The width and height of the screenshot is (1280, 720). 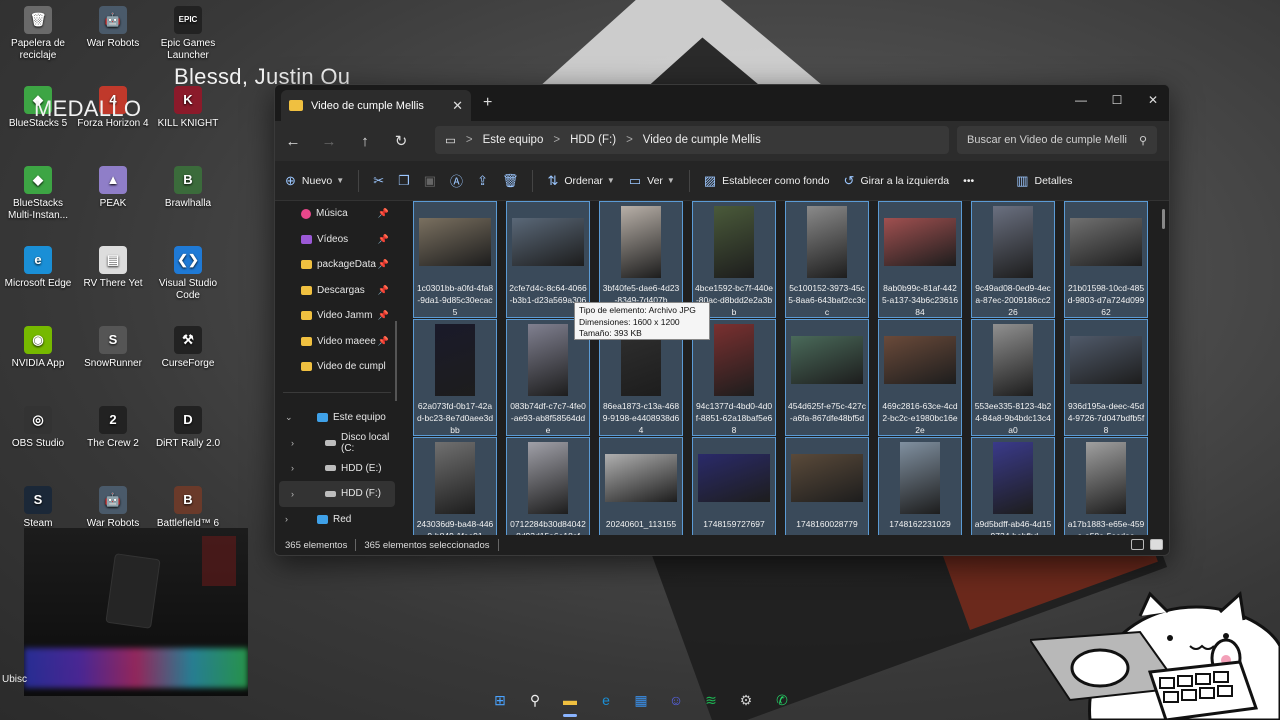 What do you see at coordinates (38, 268) in the screenshot?
I see `desktop-icon: e Microsoft Edge` at bounding box center [38, 268].